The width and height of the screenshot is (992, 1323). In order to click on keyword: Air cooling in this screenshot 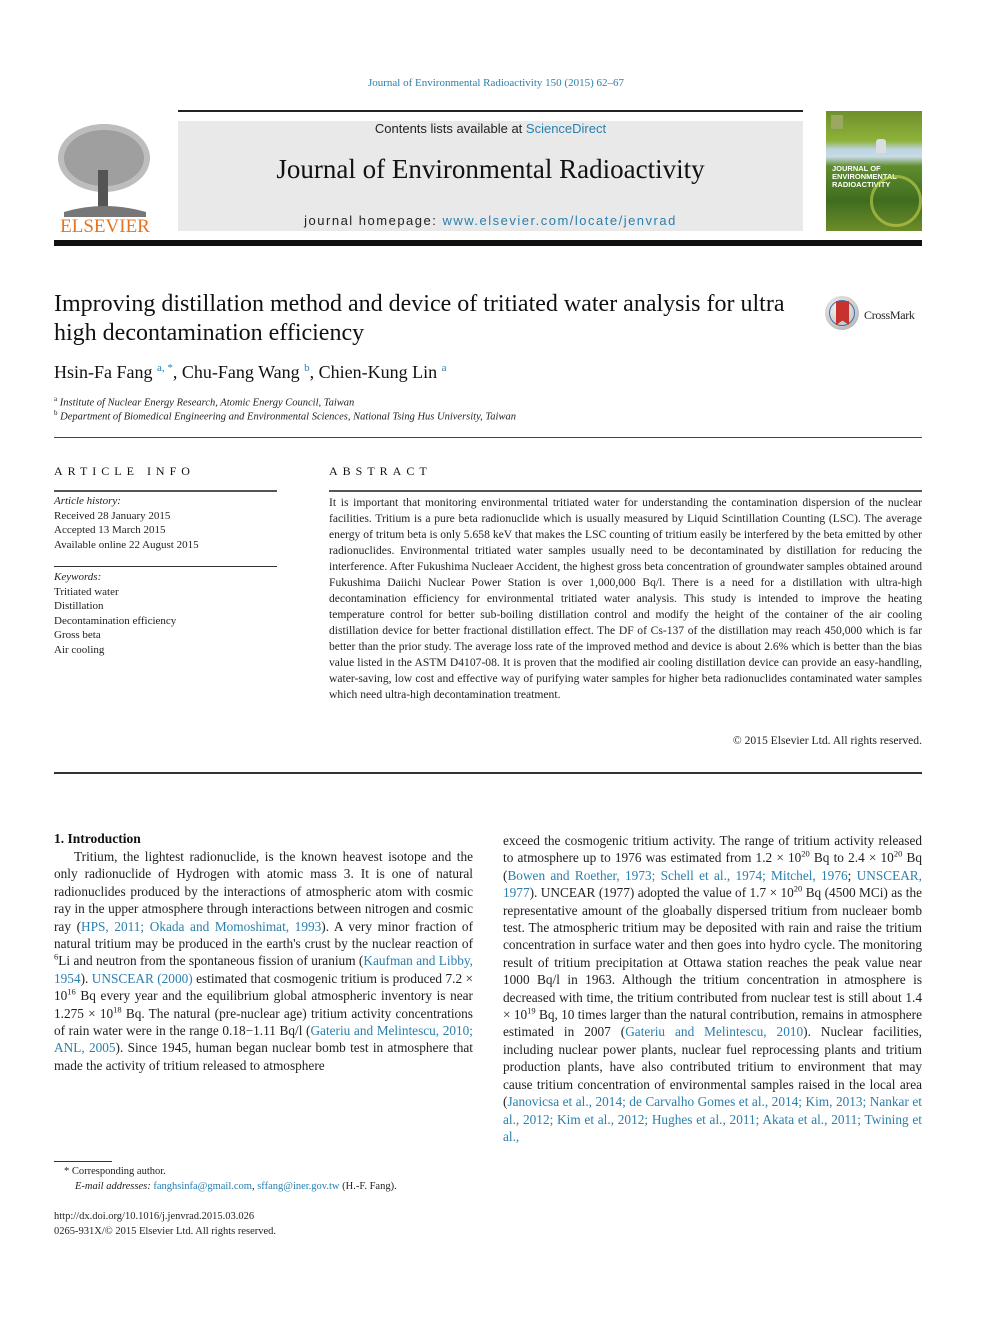, I will do `click(79, 649)`.